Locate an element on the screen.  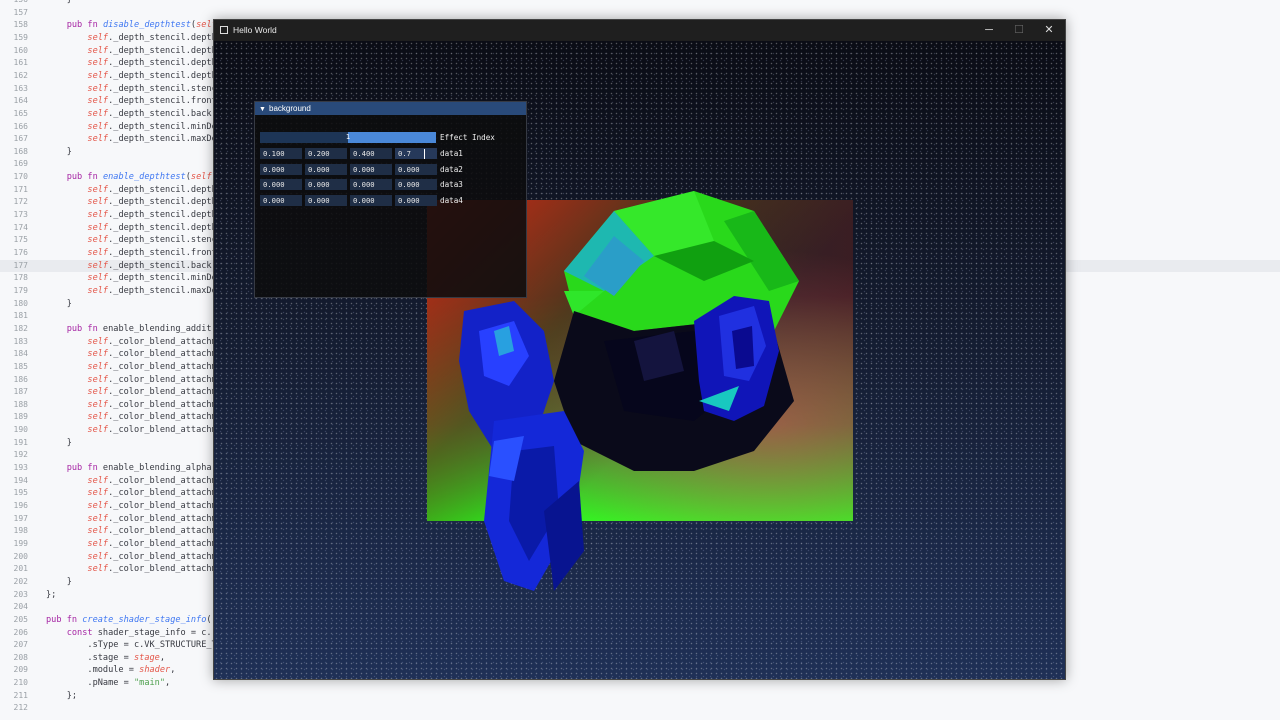
maximize-button: ☐ is located at coordinates (1019, 30).